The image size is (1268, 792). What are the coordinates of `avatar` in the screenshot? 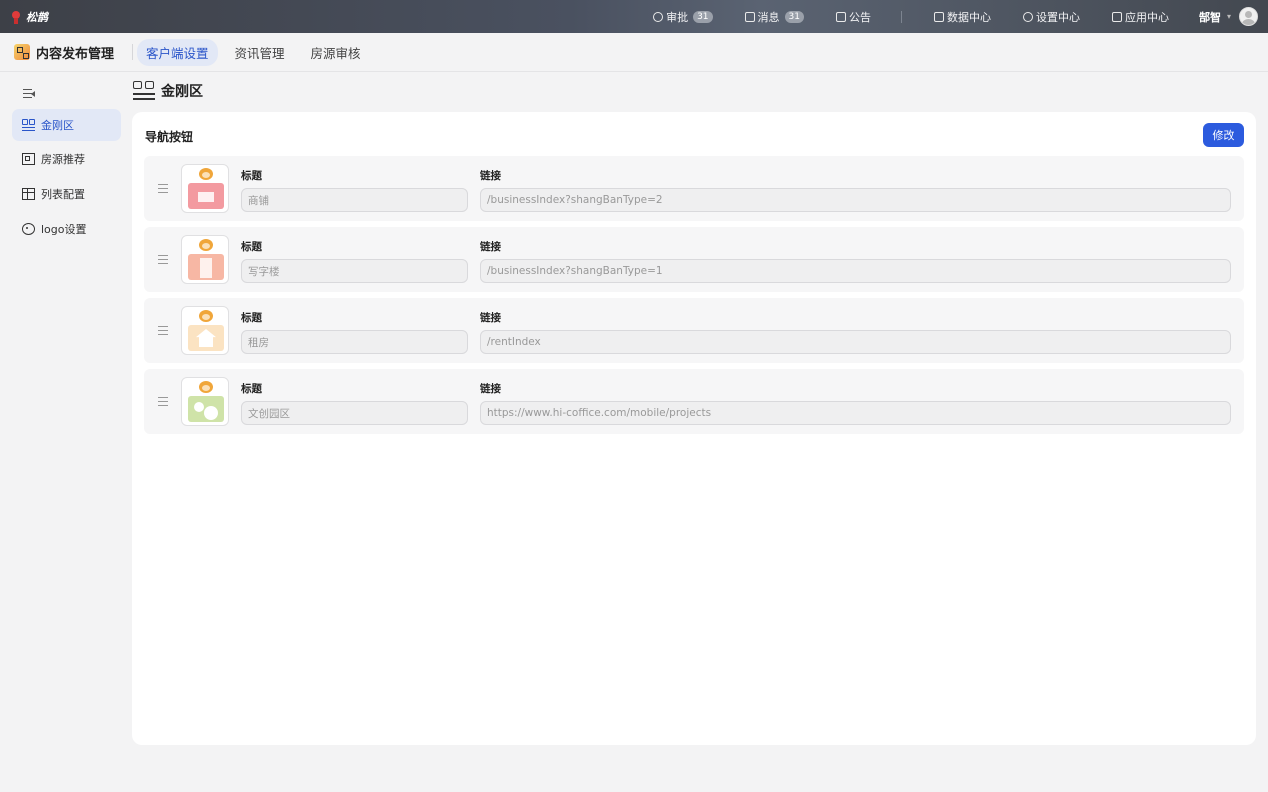 It's located at (1248, 16).